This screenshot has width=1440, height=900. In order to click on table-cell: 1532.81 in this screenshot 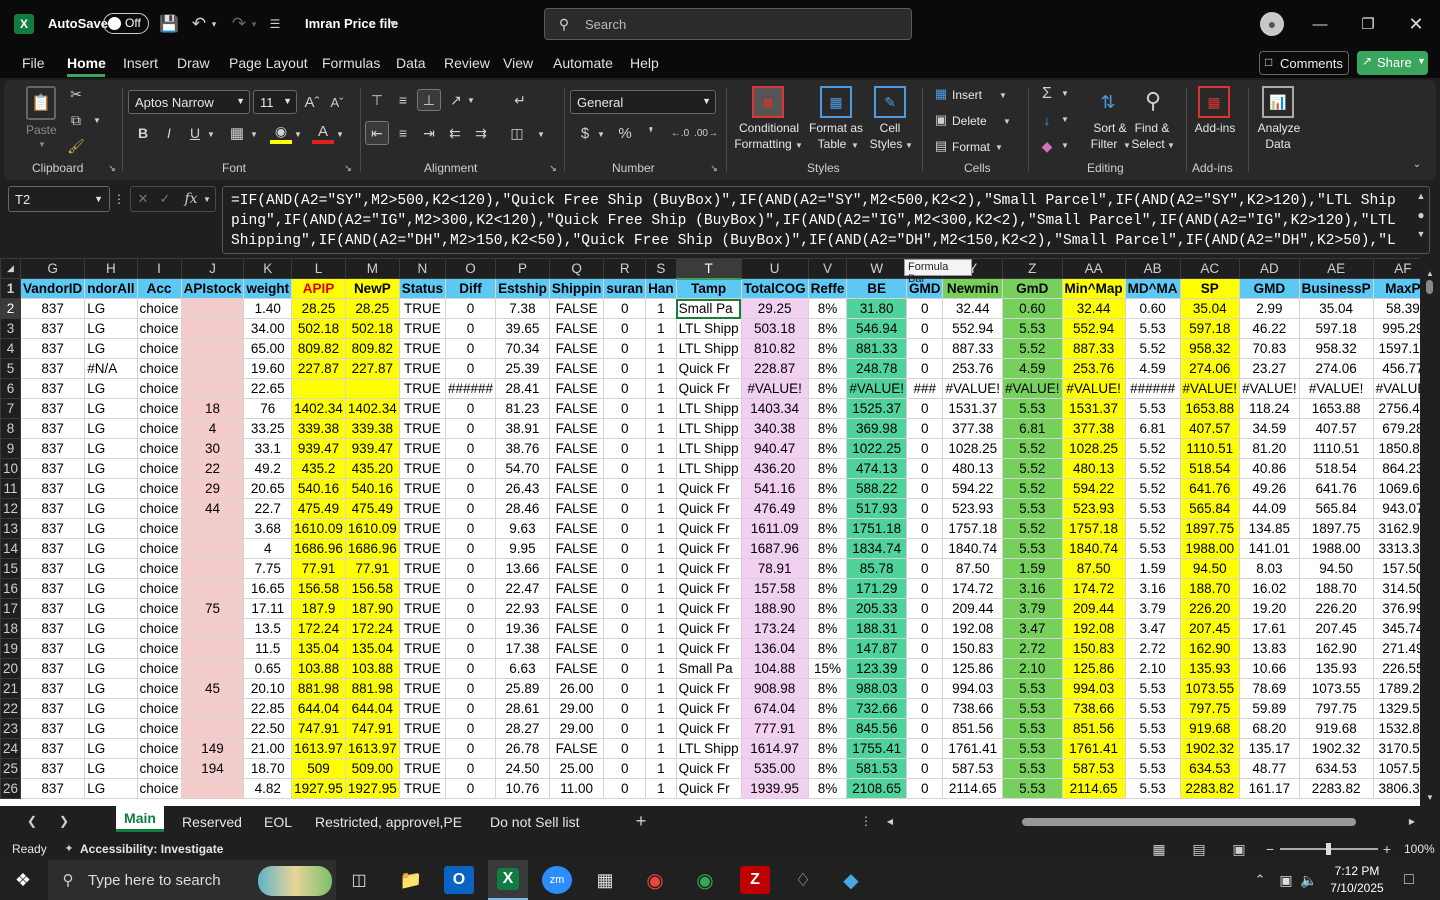, I will do `click(1396, 728)`.